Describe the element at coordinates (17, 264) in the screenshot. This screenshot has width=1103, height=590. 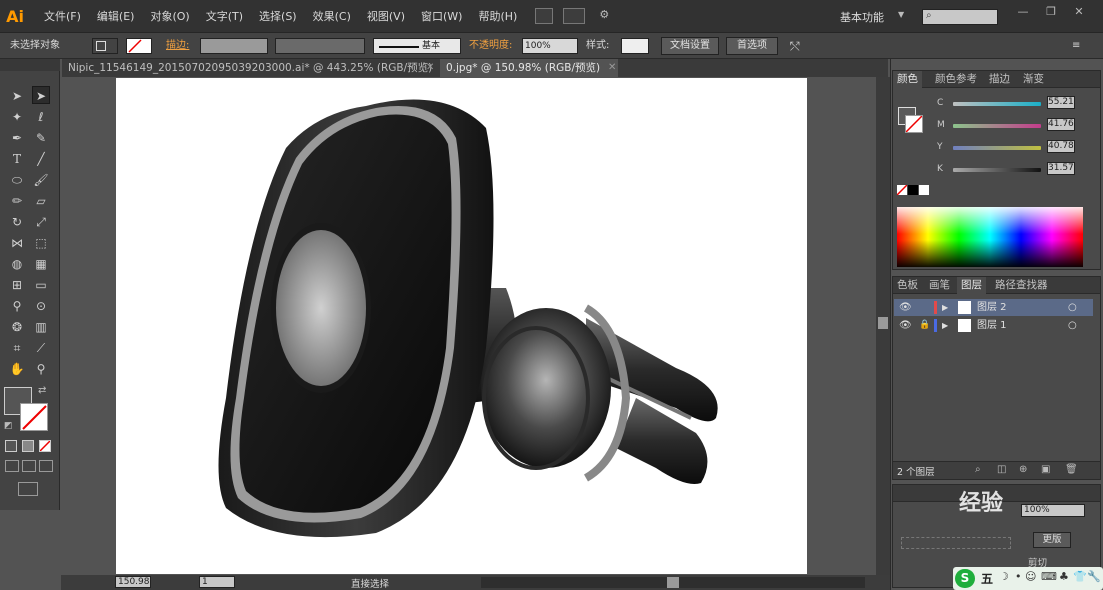
I see `shape-builder-tool-icon: ◍` at that location.